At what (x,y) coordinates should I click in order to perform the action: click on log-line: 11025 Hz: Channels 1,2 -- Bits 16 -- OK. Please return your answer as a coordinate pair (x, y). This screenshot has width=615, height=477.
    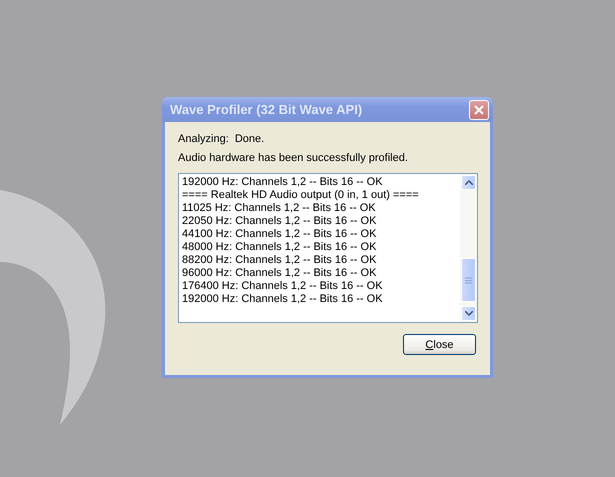
    Looking at the image, I should click on (279, 208).